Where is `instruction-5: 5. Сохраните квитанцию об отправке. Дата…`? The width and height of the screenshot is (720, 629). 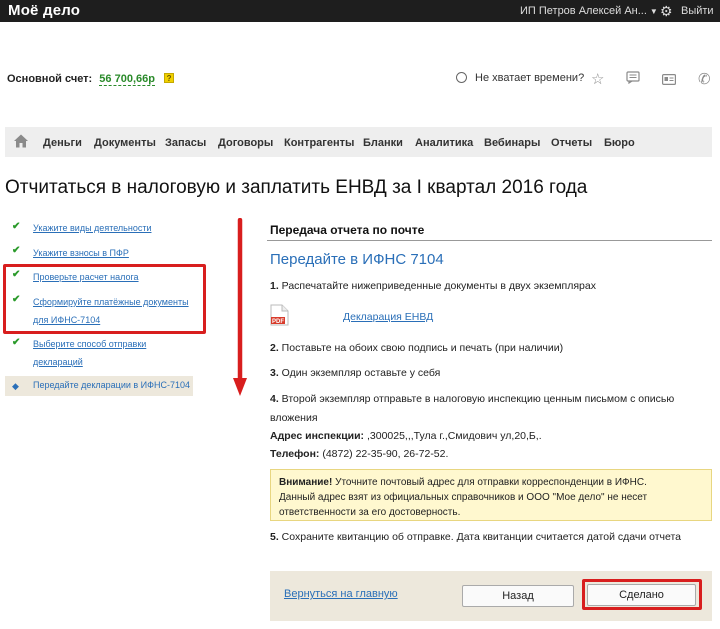
instruction-5: 5. Сохраните квитанцию об отправке. Дата… is located at coordinates (476, 537).